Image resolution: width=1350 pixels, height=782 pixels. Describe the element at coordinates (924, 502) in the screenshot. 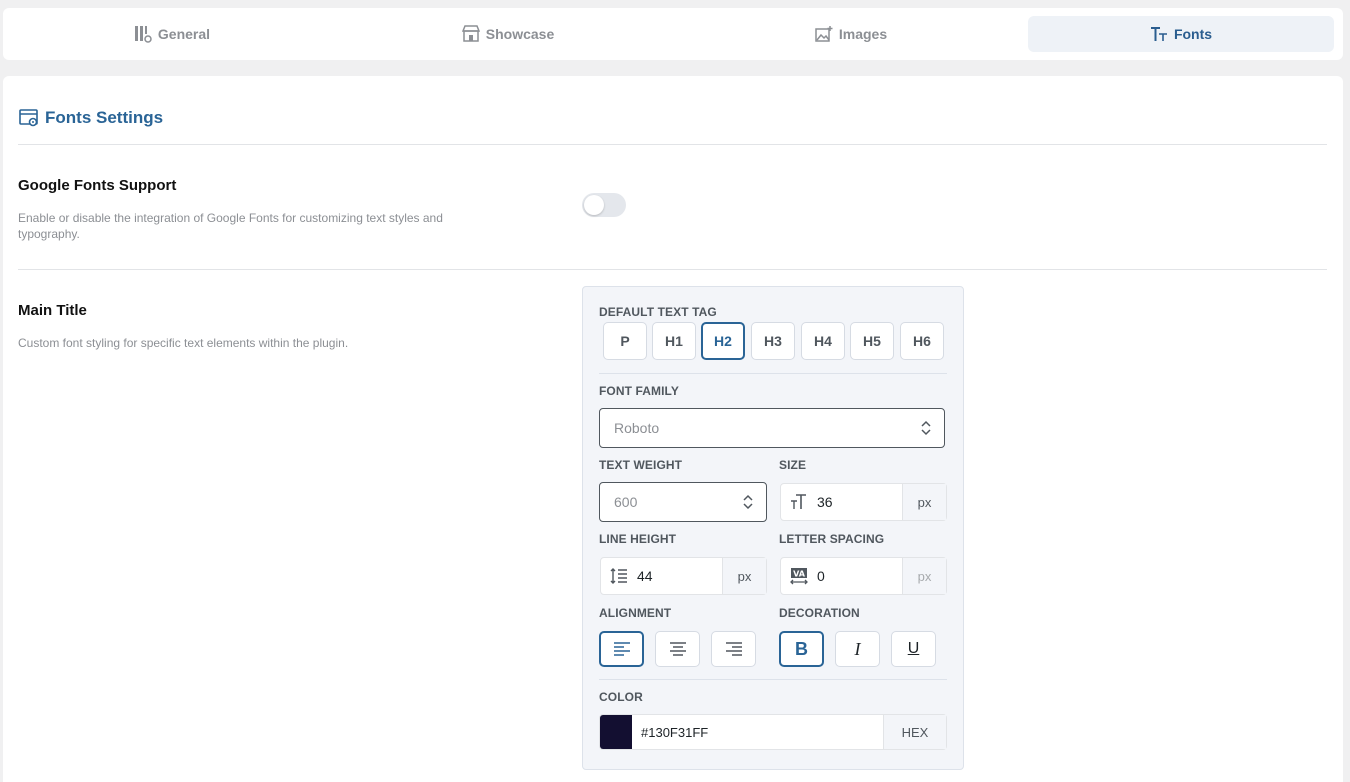

I see `size-unit: px` at that location.